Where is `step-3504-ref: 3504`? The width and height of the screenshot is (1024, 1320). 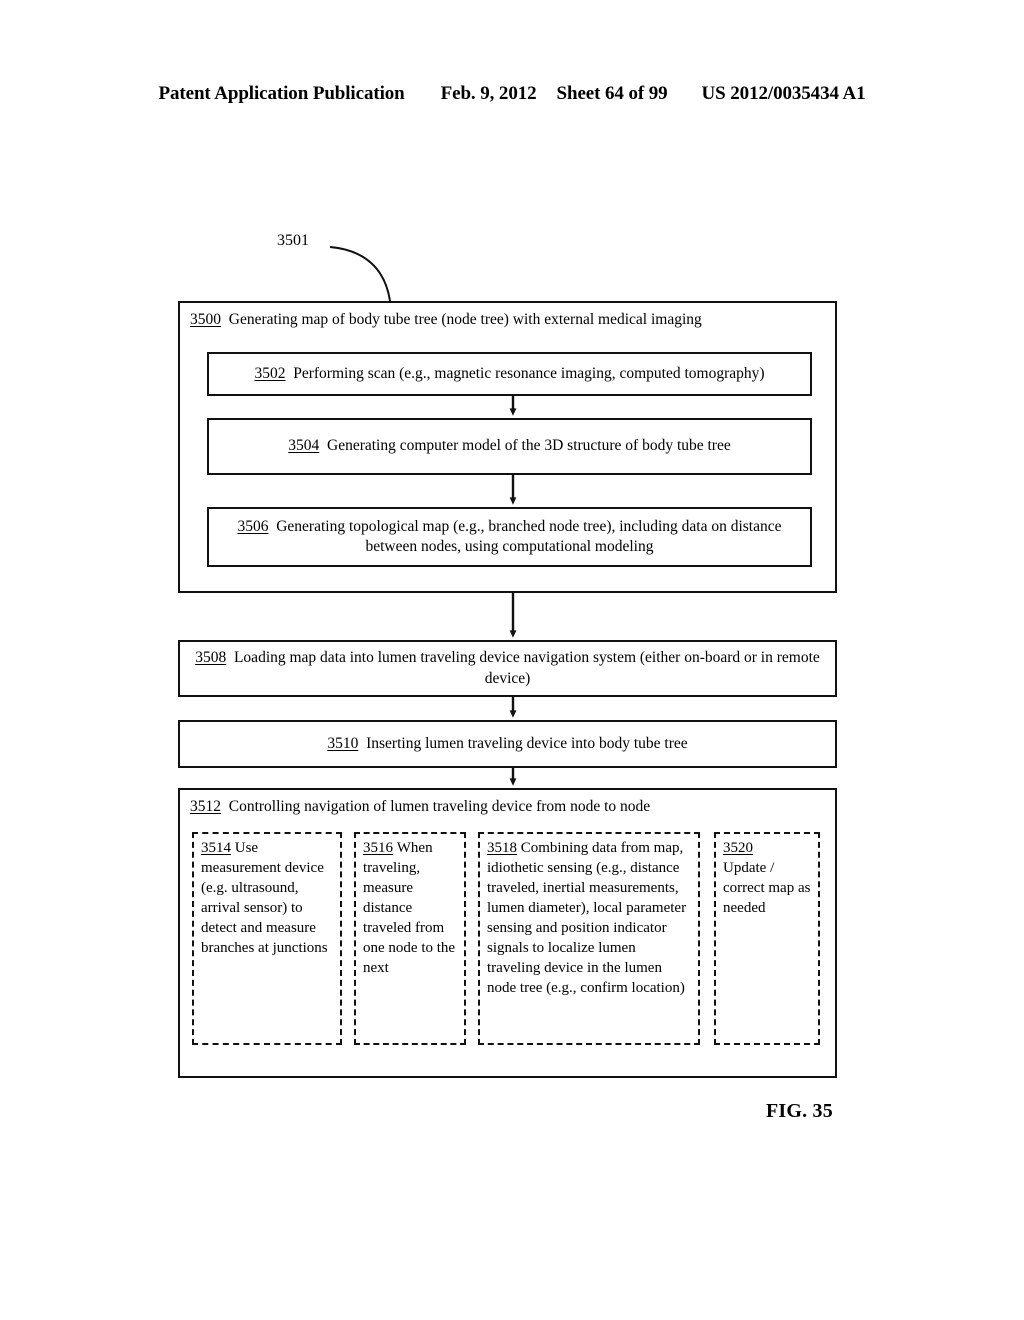
step-3504-ref: 3504 is located at coordinates (304, 446).